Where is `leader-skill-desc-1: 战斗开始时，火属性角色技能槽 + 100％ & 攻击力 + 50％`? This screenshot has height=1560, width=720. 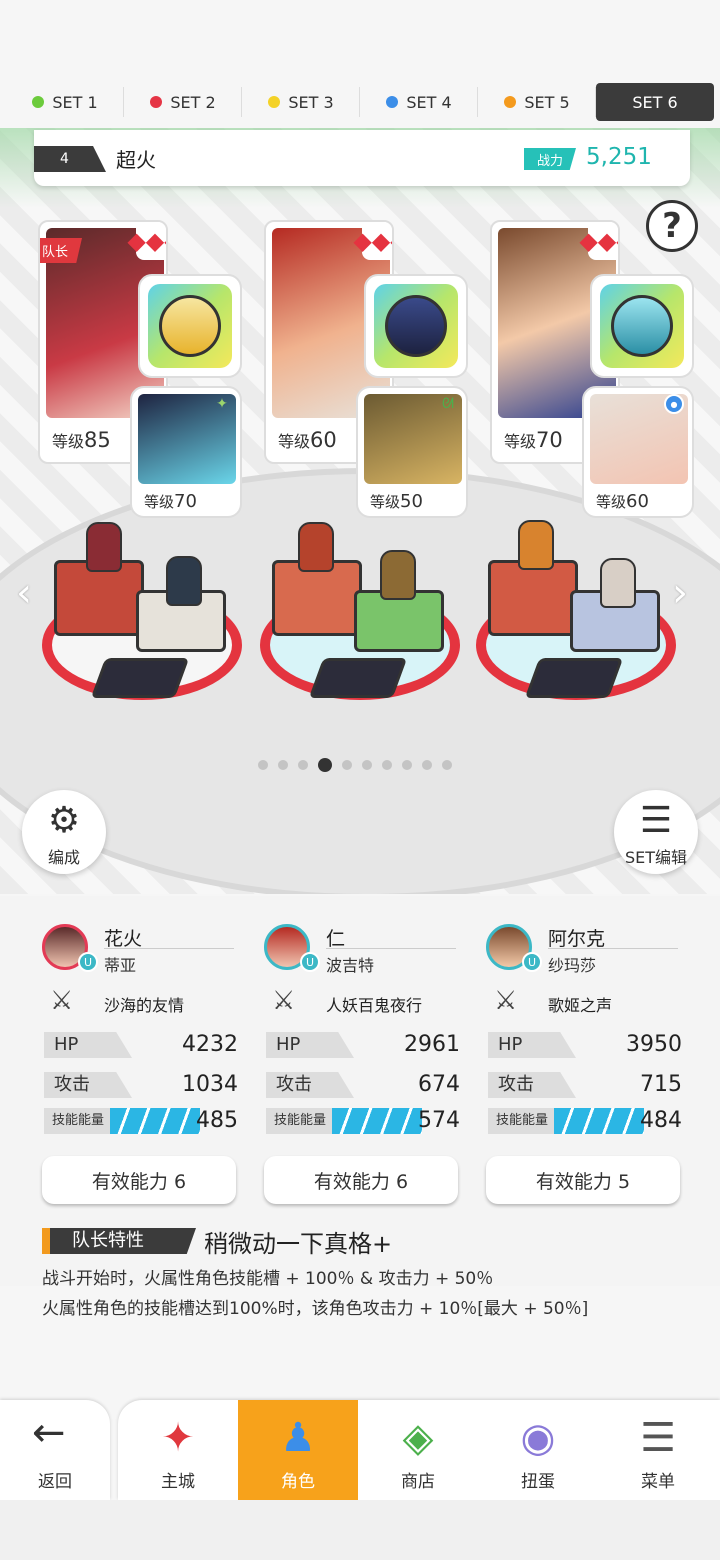
leader-skill-desc-1: 战斗开始时，火属性角色技能槽 + 100％ & 攻击力 + 50％ is located at coordinates (268, 1279).